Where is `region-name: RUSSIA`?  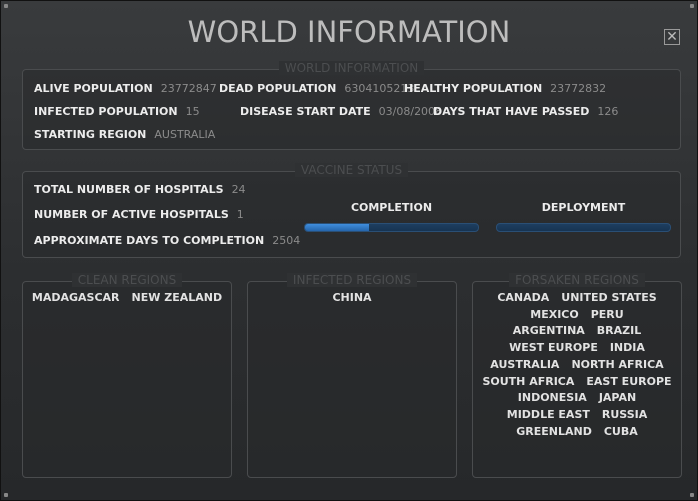 region-name: RUSSIA is located at coordinates (624, 414).